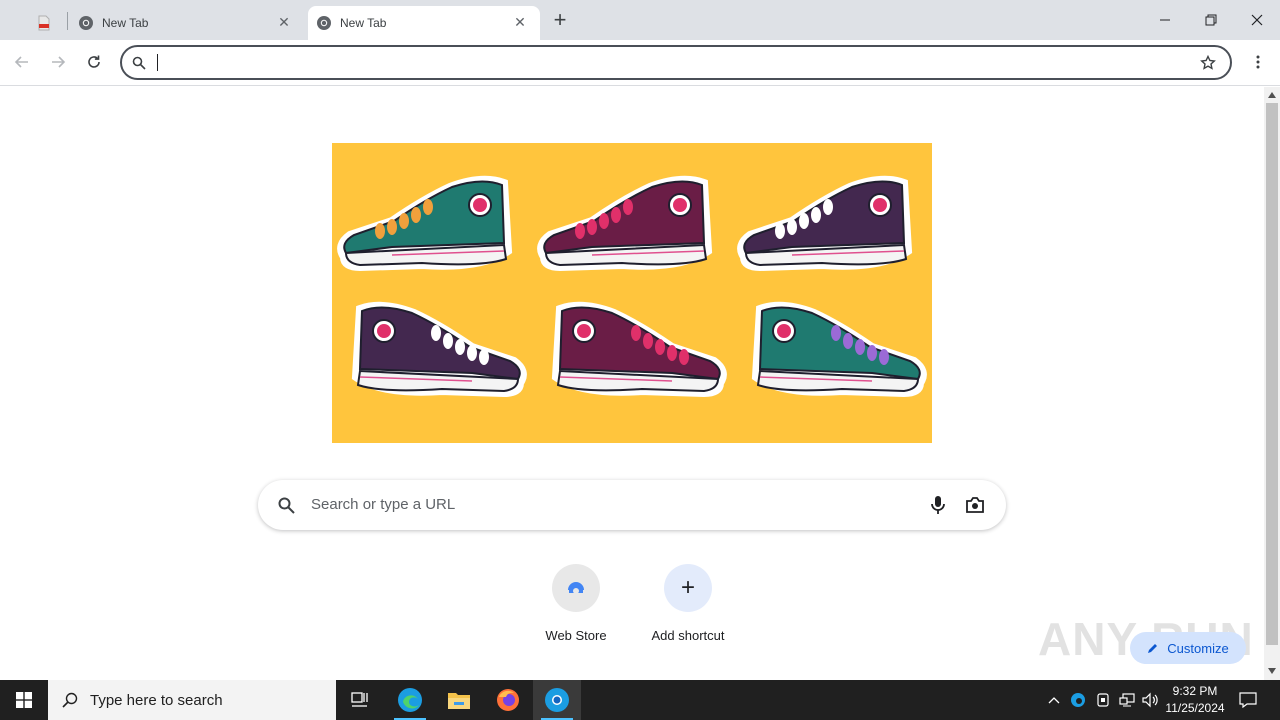 This screenshot has height=720, width=1280. I want to click on reload-icon, so click(94, 61).